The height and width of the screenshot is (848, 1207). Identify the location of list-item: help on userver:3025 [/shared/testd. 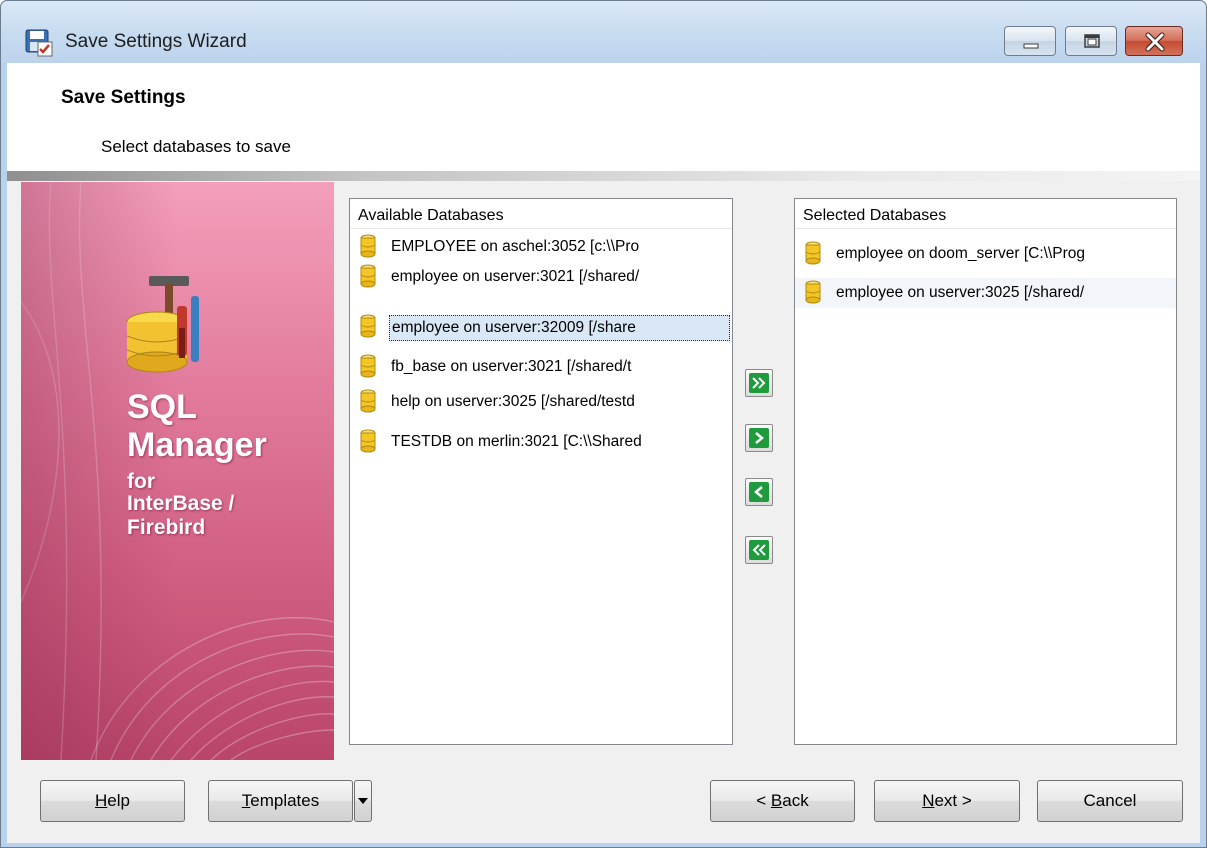
(541, 402).